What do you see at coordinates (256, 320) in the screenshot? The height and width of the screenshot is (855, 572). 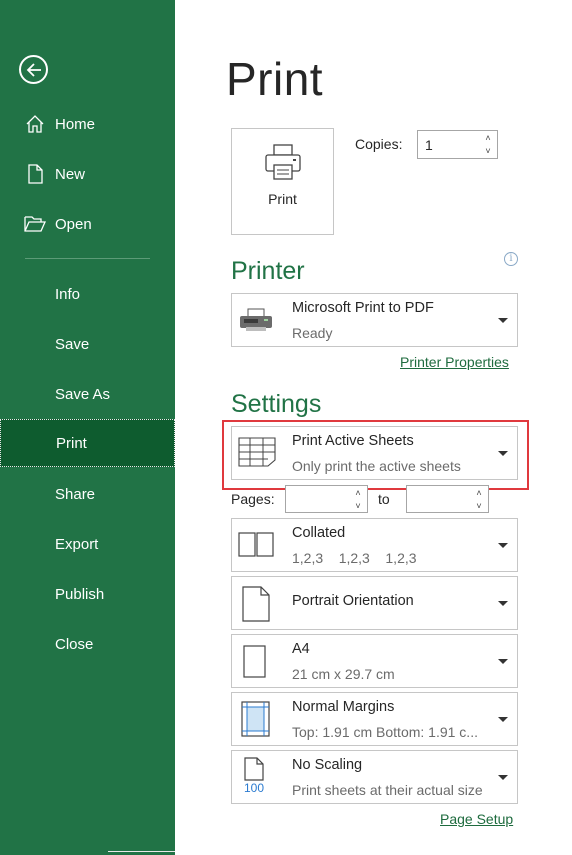 I see `pdf-printer-icon` at bounding box center [256, 320].